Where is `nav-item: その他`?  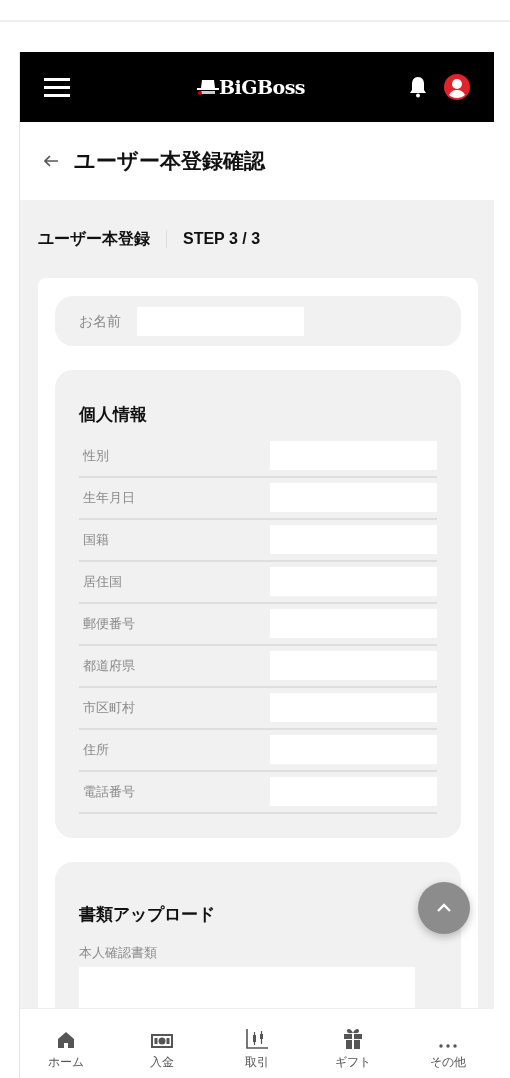
nav-item: その他 is located at coordinates (448, 1047).